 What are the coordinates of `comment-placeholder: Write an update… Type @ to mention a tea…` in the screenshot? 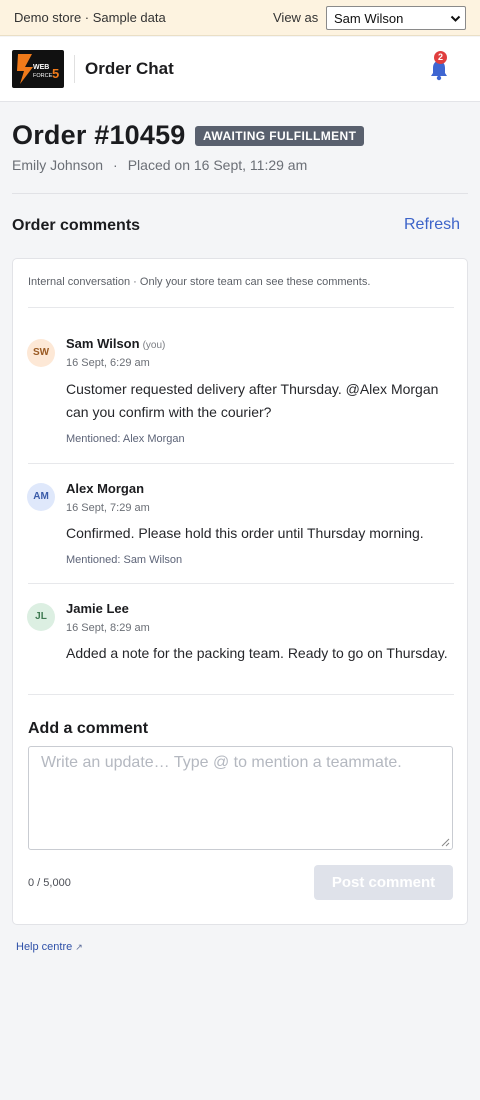 It's located at (221, 762).